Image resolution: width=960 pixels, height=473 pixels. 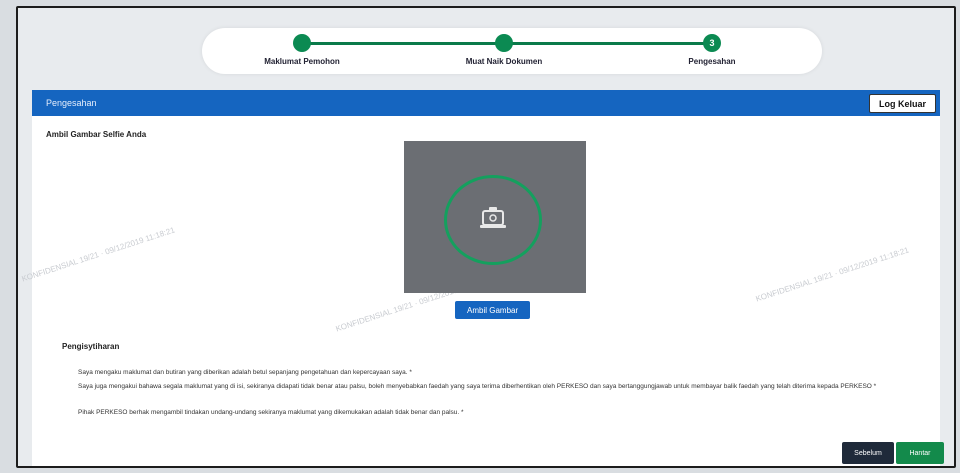 What do you see at coordinates (91, 346) in the screenshot?
I see `declaration-title: Pengisytiharan` at bounding box center [91, 346].